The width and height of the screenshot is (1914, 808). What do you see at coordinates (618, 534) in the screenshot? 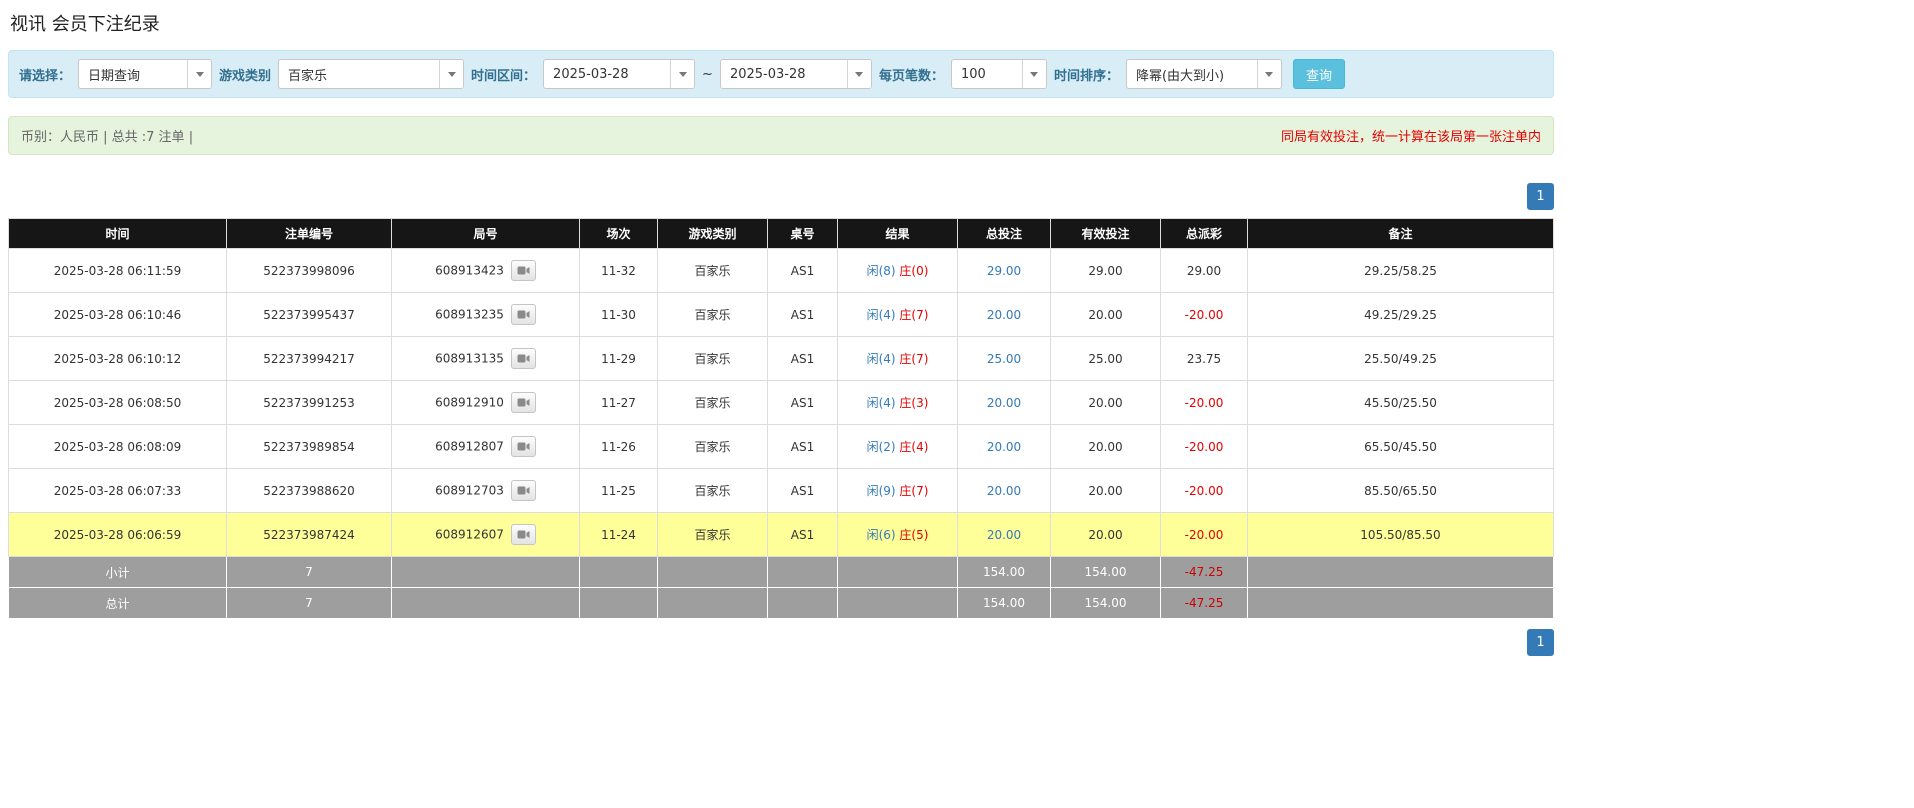
I see `cell-session: 11-24` at bounding box center [618, 534].